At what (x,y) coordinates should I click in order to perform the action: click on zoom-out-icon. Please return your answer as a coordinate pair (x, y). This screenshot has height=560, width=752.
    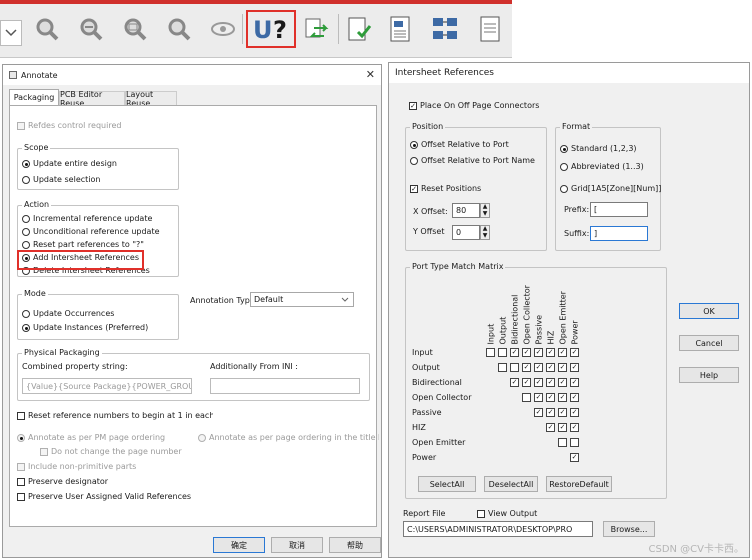
    Looking at the image, I should click on (91, 29).